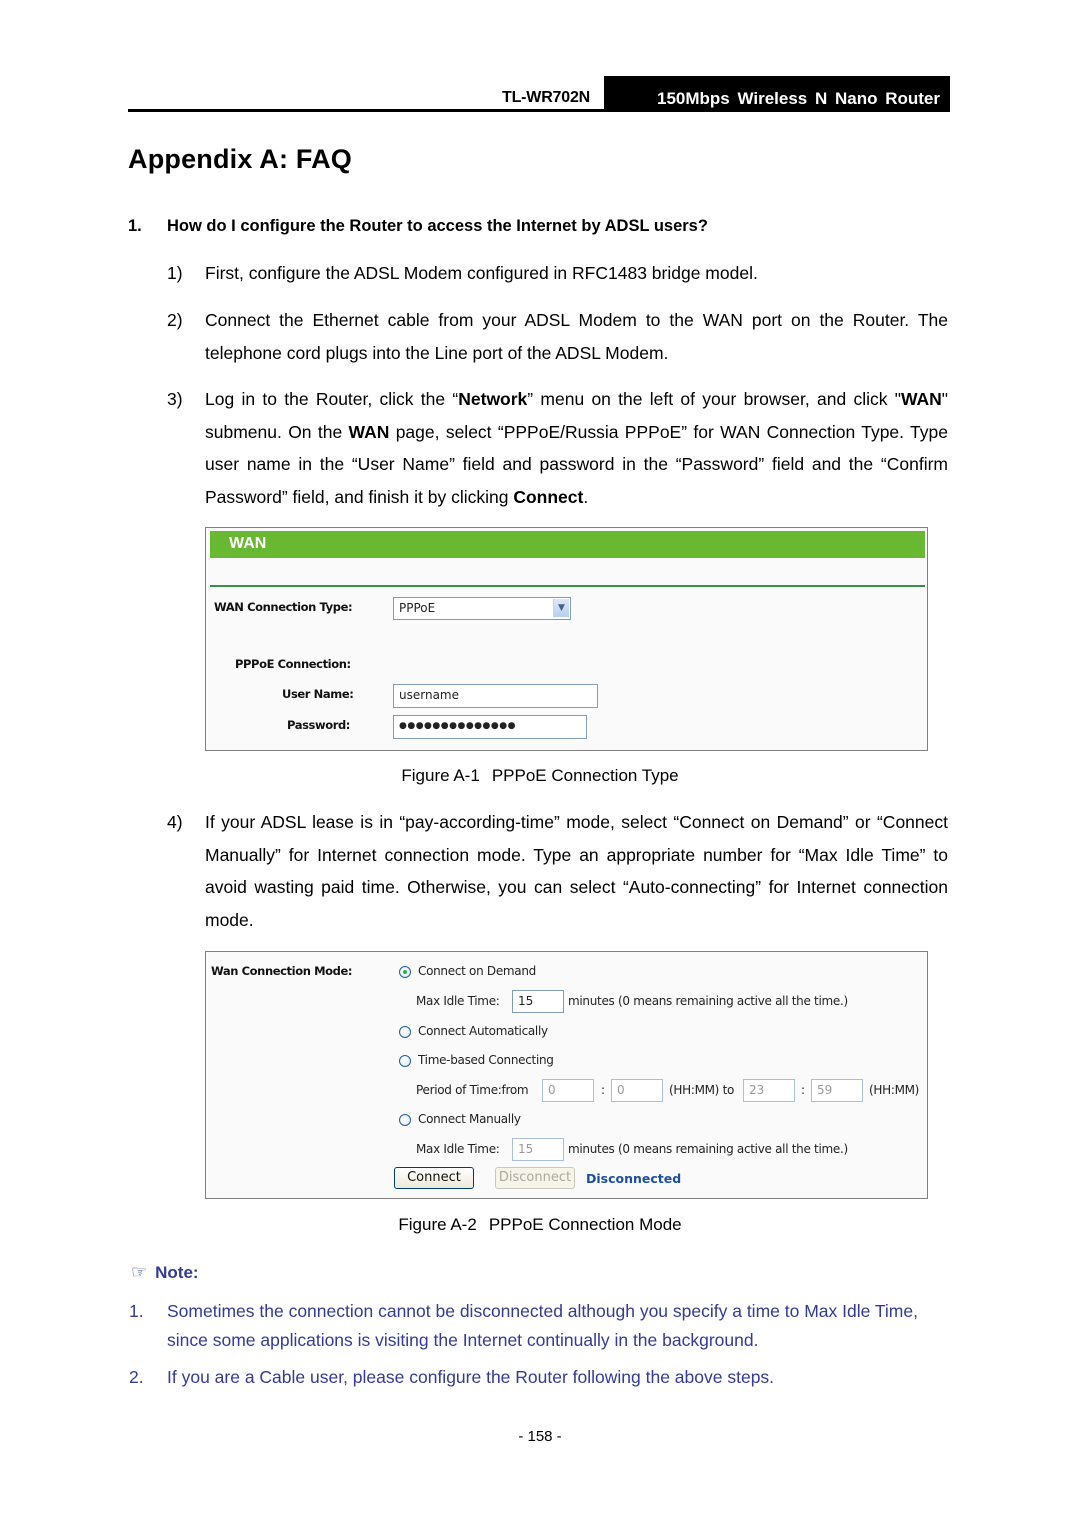  I want to click on wan-submenu-ref: WAN, so click(921, 399).